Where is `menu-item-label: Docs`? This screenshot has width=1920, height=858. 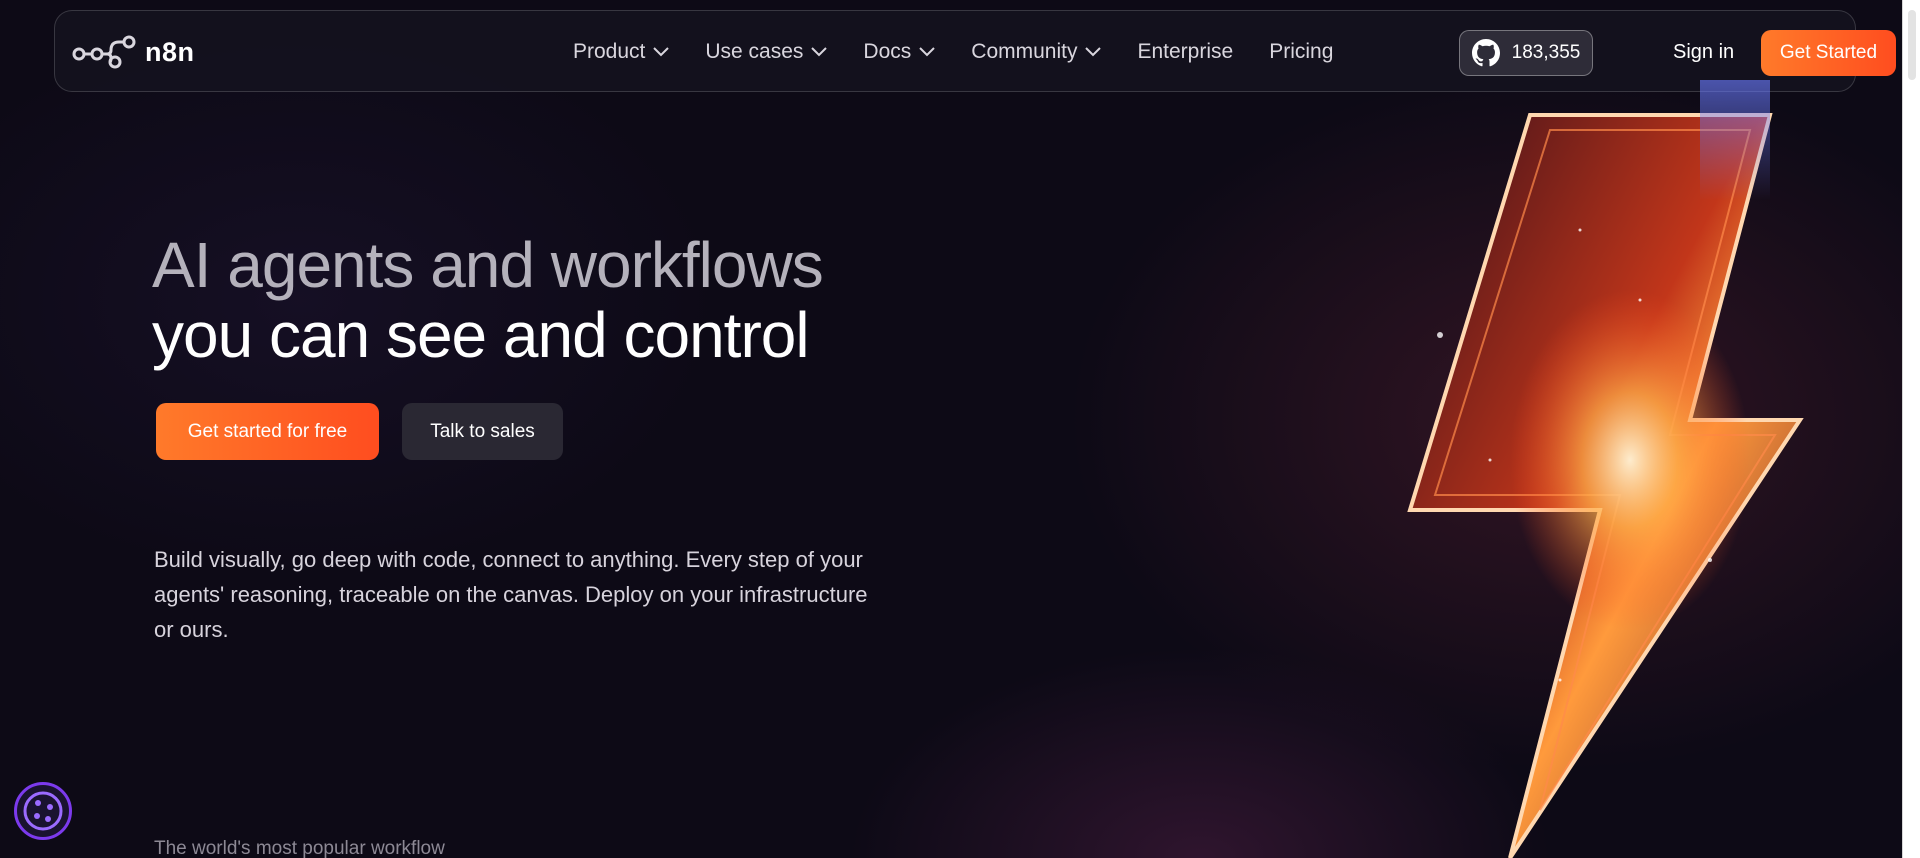 menu-item-label: Docs is located at coordinates (887, 51).